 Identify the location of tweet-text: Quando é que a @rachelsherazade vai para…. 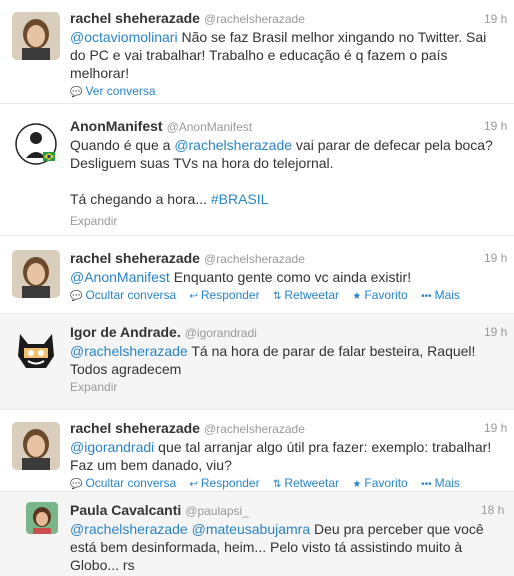
(281, 172).